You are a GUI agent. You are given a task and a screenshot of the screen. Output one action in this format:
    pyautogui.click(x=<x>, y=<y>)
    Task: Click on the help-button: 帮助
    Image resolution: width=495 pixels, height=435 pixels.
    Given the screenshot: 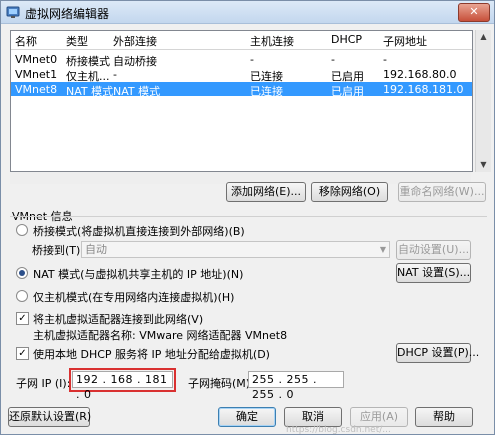 What is the action you would take?
    pyautogui.click(x=444, y=417)
    